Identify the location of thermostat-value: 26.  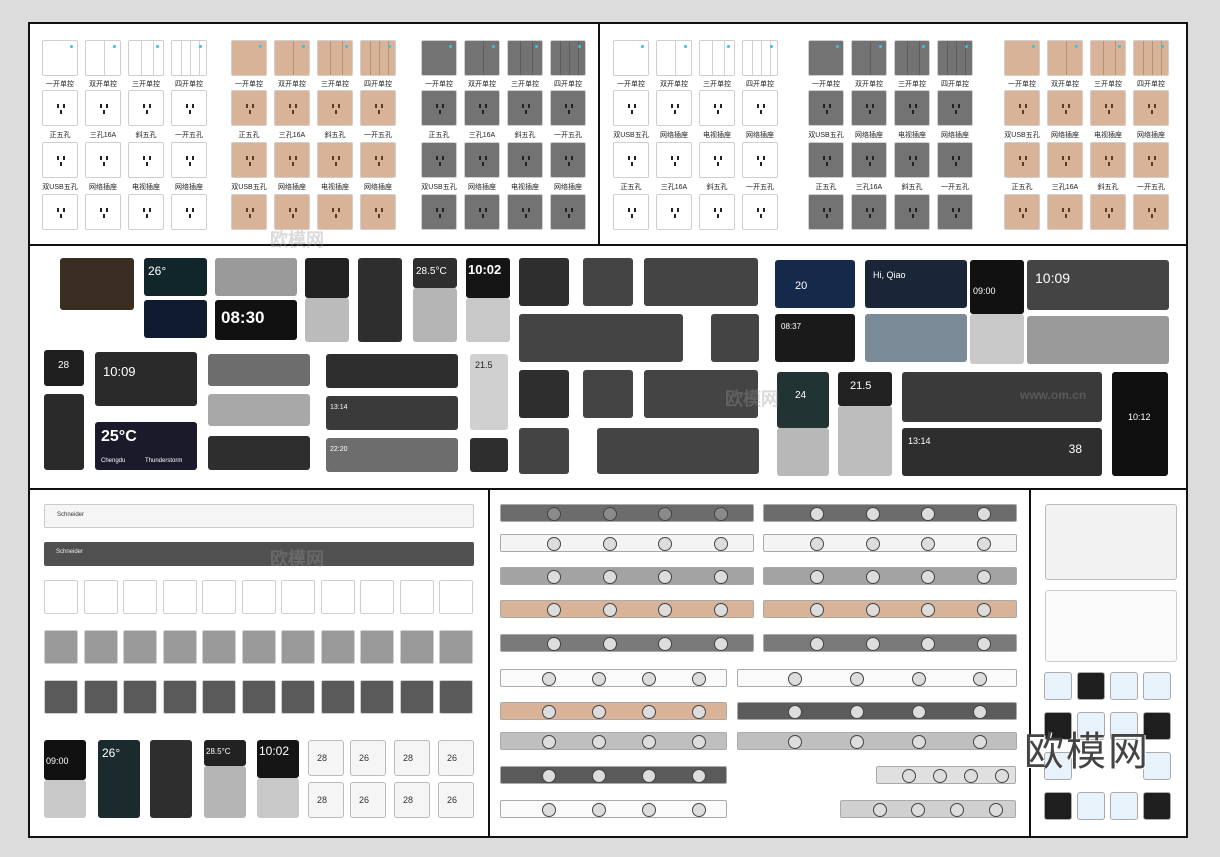
(452, 800).